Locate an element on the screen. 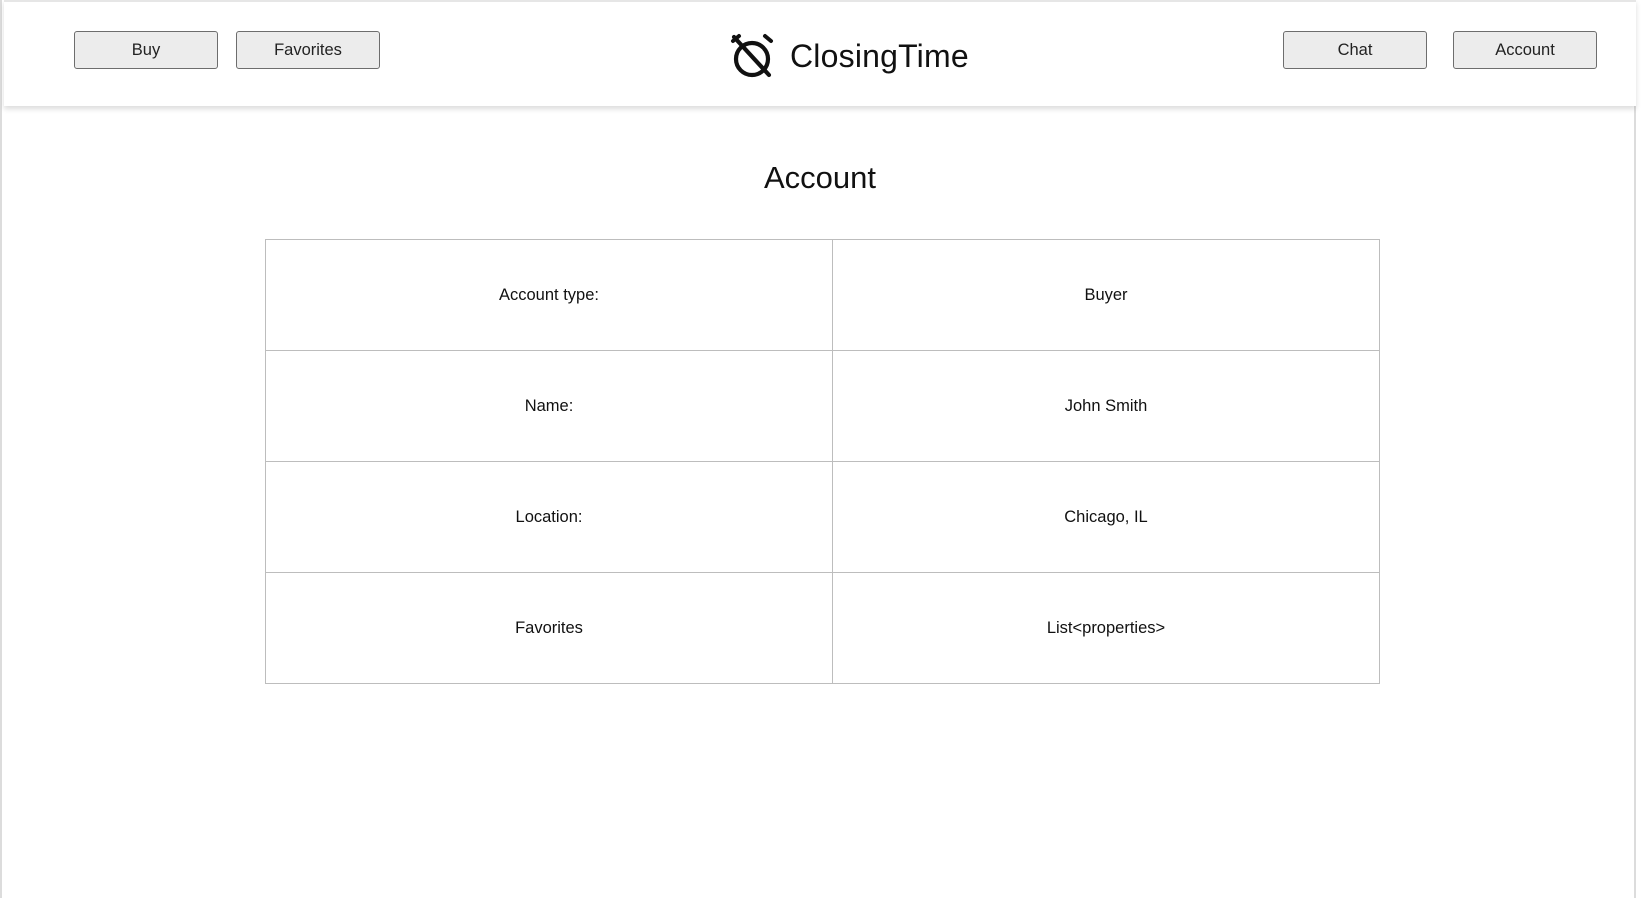  alarm-off-icon is located at coordinates (752, 56).